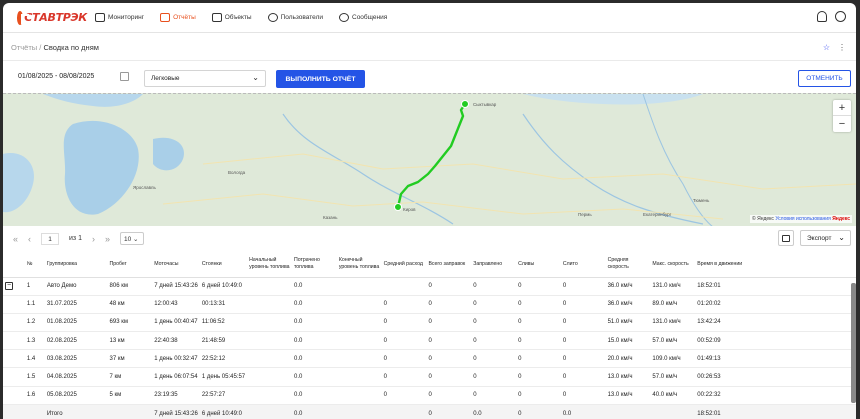 Image resolution: width=860 pixels, height=419 pixels. I want to click on column-header: Начальный уровень топлива, so click(269, 264).